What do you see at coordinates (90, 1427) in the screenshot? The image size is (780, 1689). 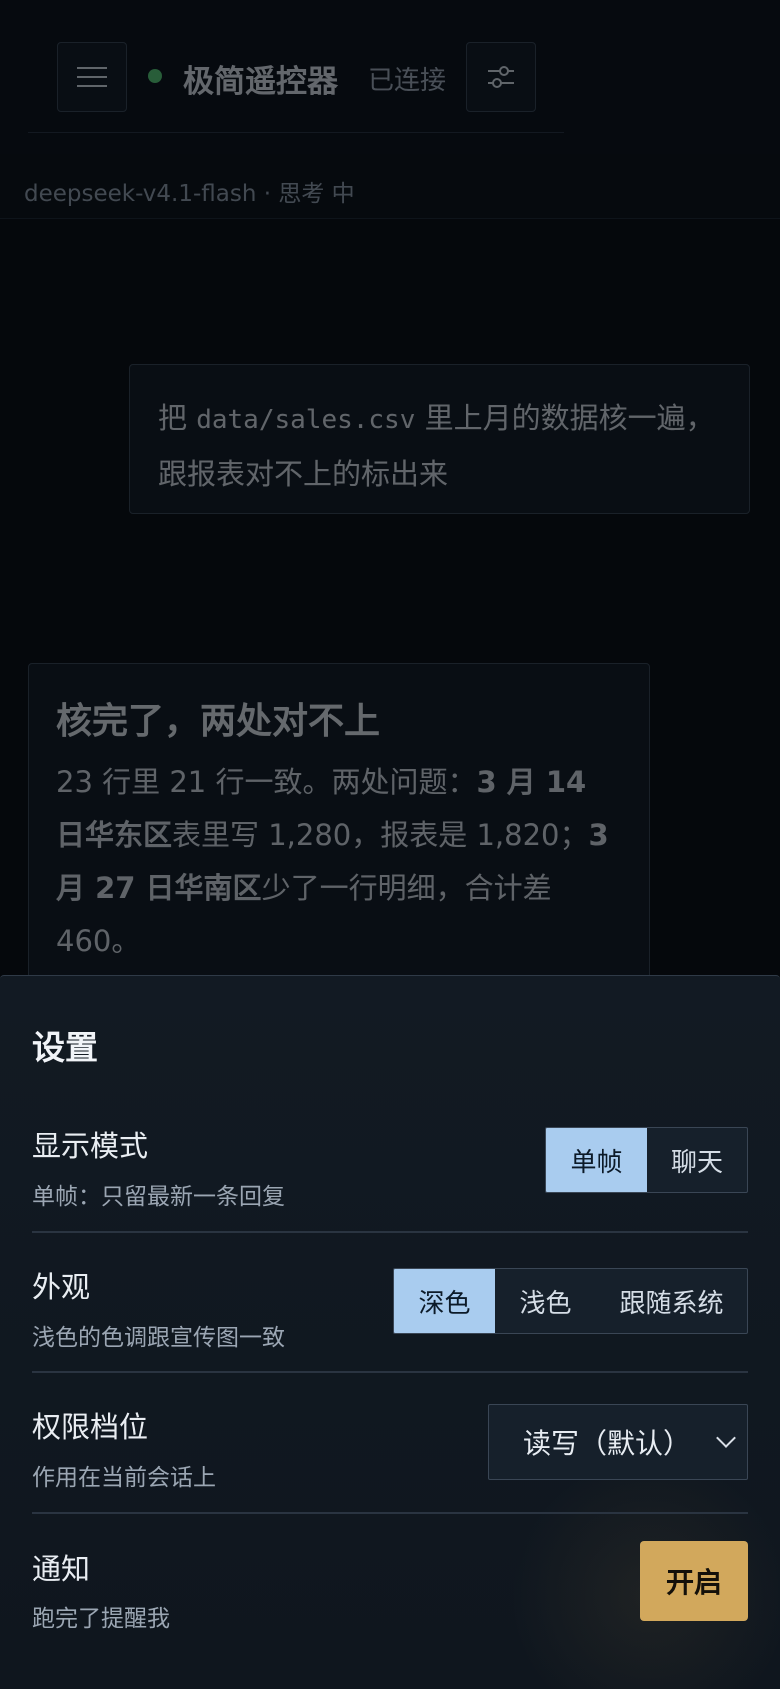 I see `permission-label: 权限档位` at bounding box center [90, 1427].